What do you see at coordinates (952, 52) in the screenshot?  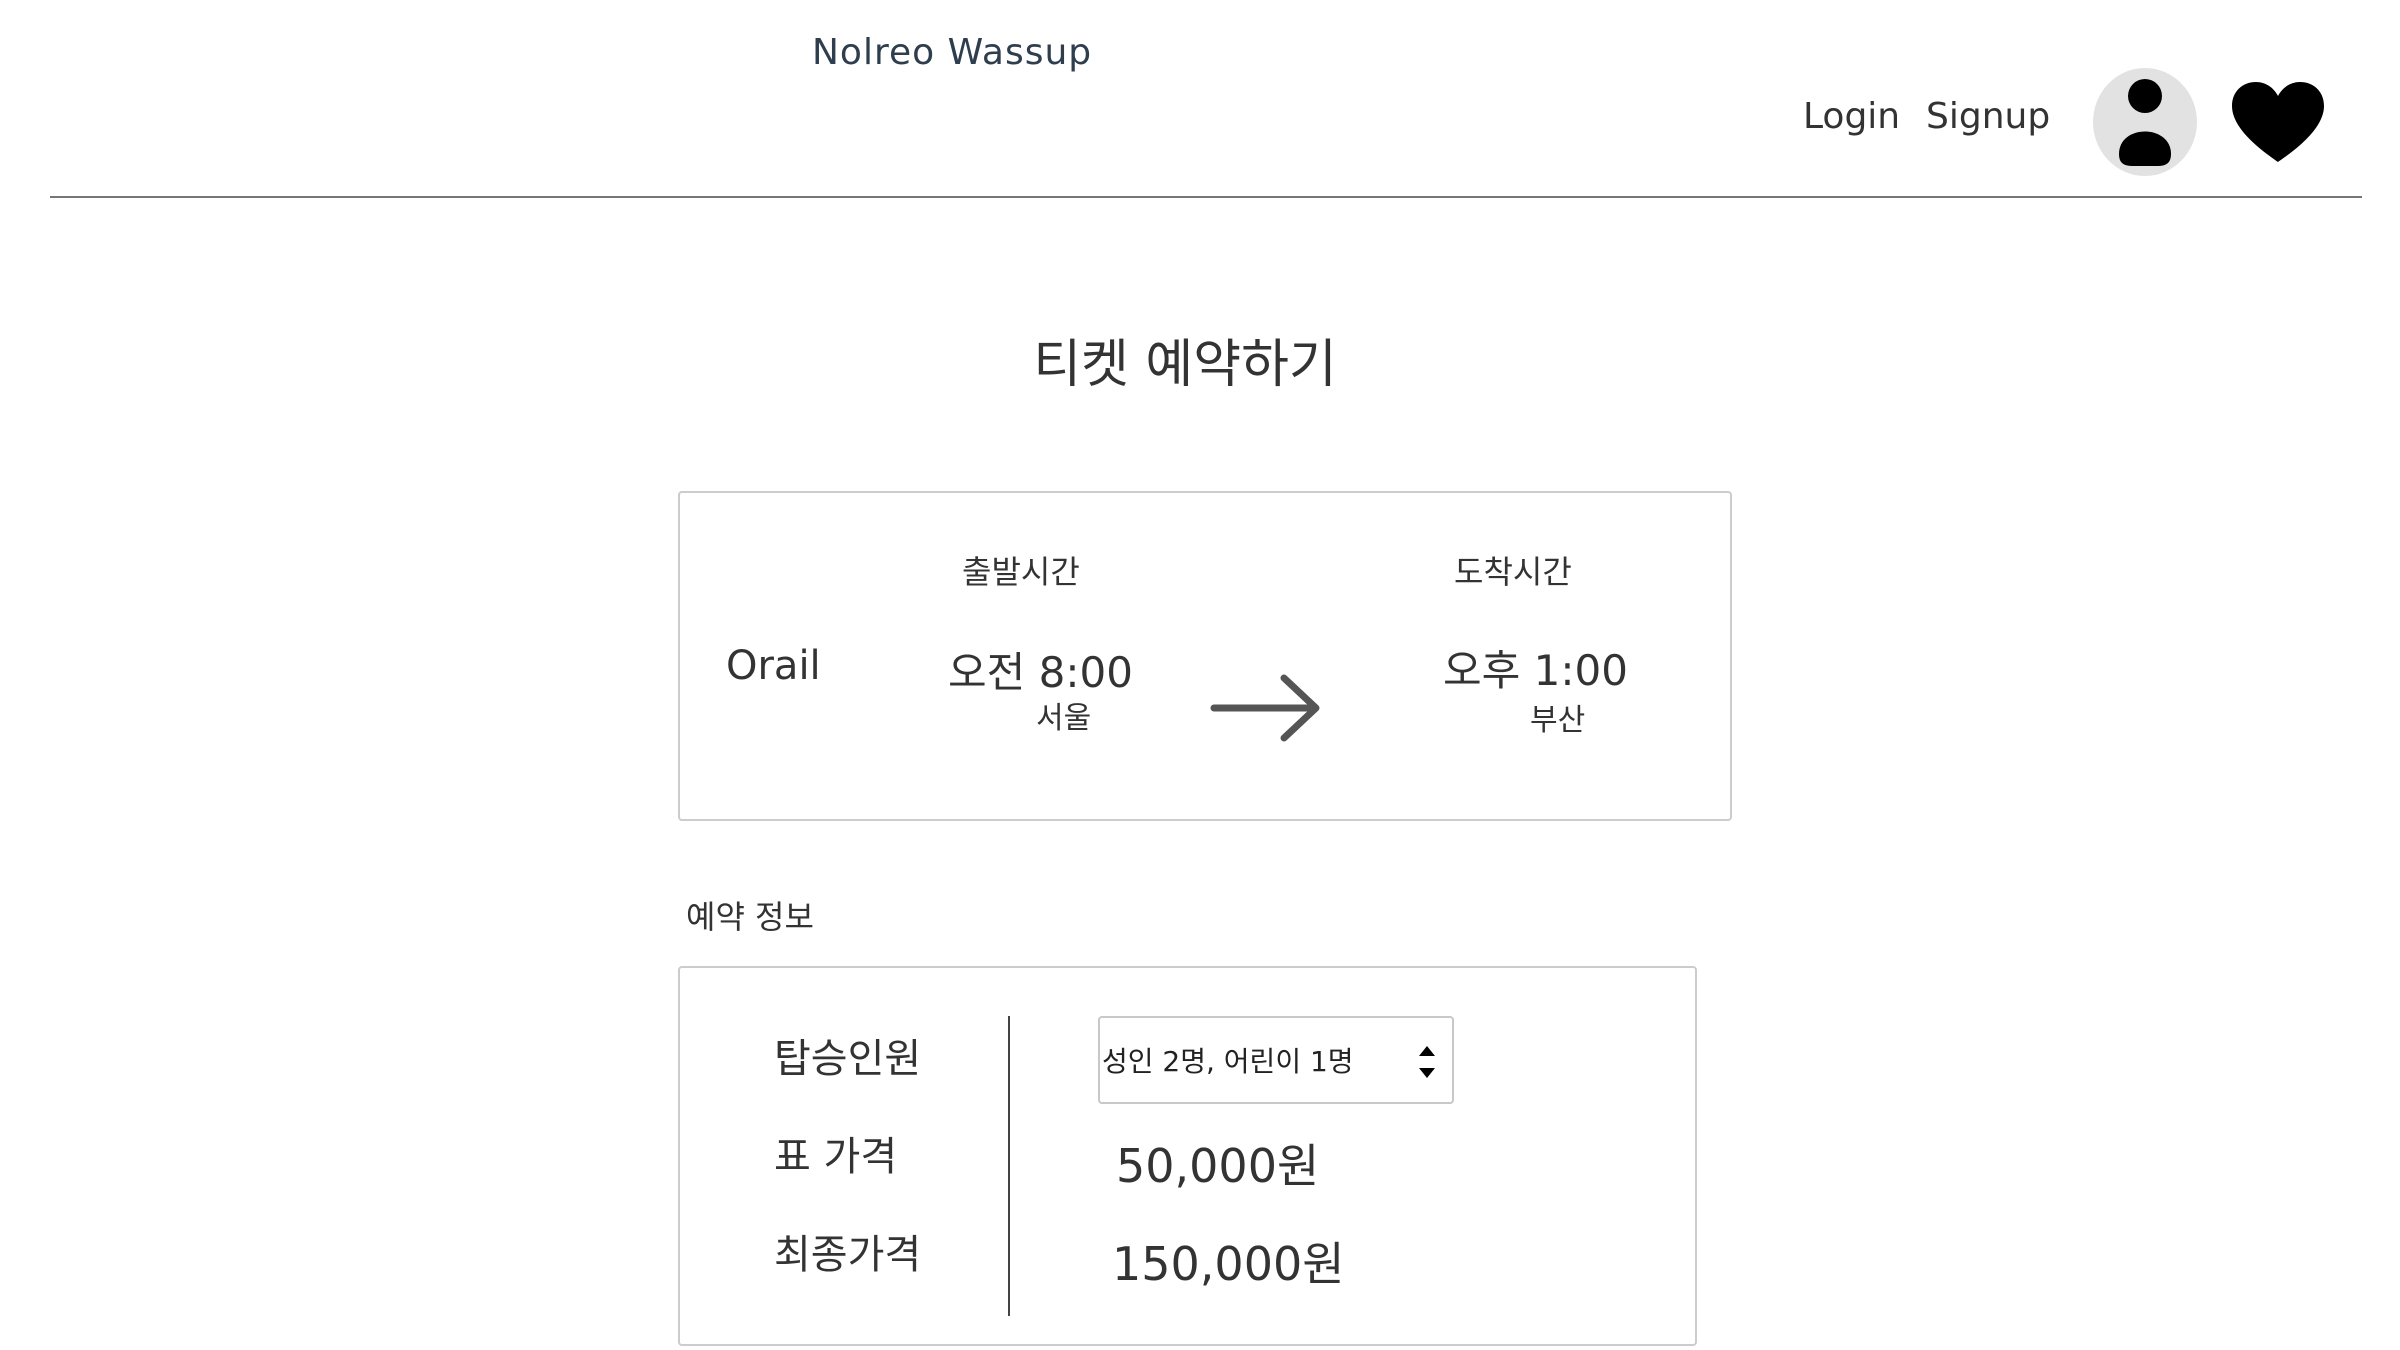 I see `brand-logo-text: Nolreo Wassup` at bounding box center [952, 52].